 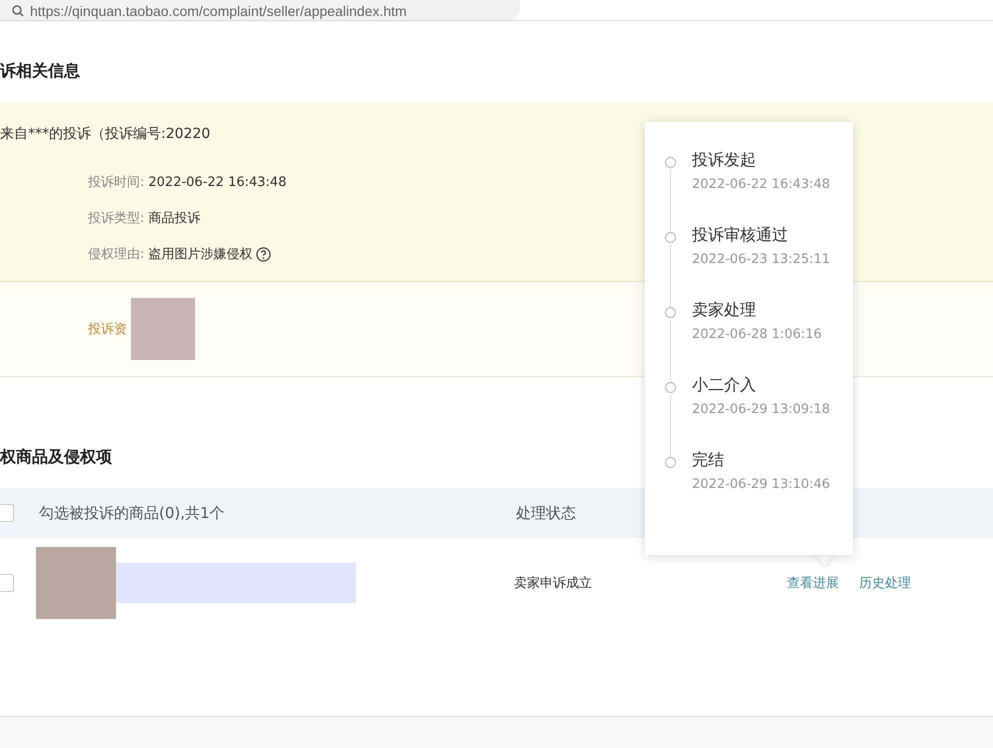 What do you see at coordinates (546, 513) in the screenshot?
I see `column-header: 处理状态` at bounding box center [546, 513].